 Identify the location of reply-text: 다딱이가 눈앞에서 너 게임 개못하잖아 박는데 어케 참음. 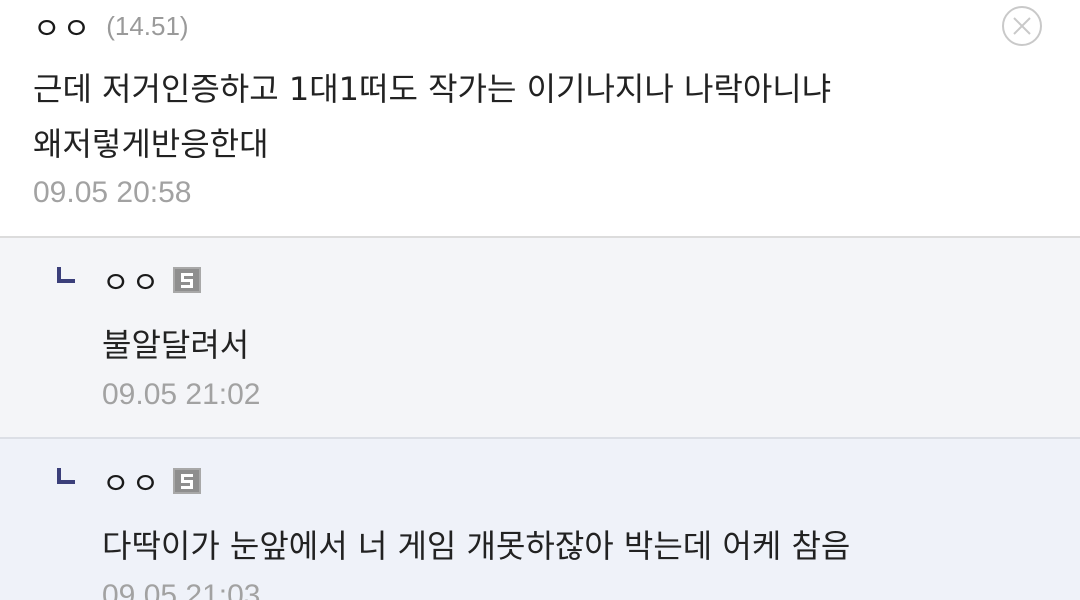
(476, 546).